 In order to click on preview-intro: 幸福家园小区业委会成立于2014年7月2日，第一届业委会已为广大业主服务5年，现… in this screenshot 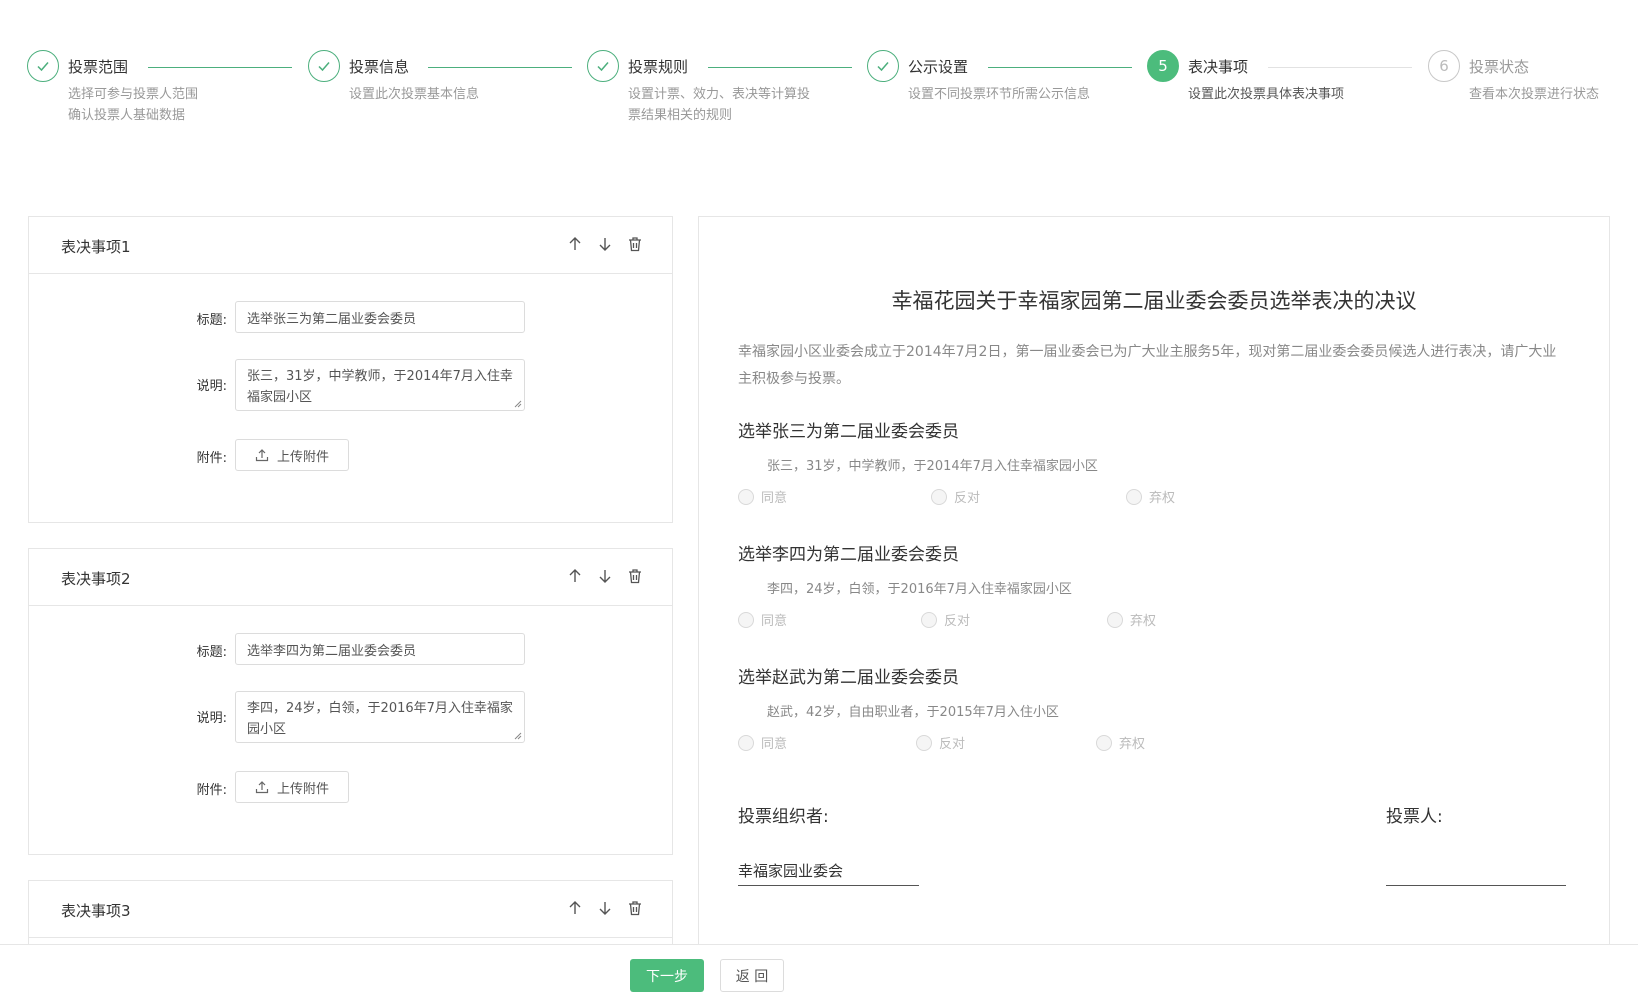, I will do `click(1147, 365)`.